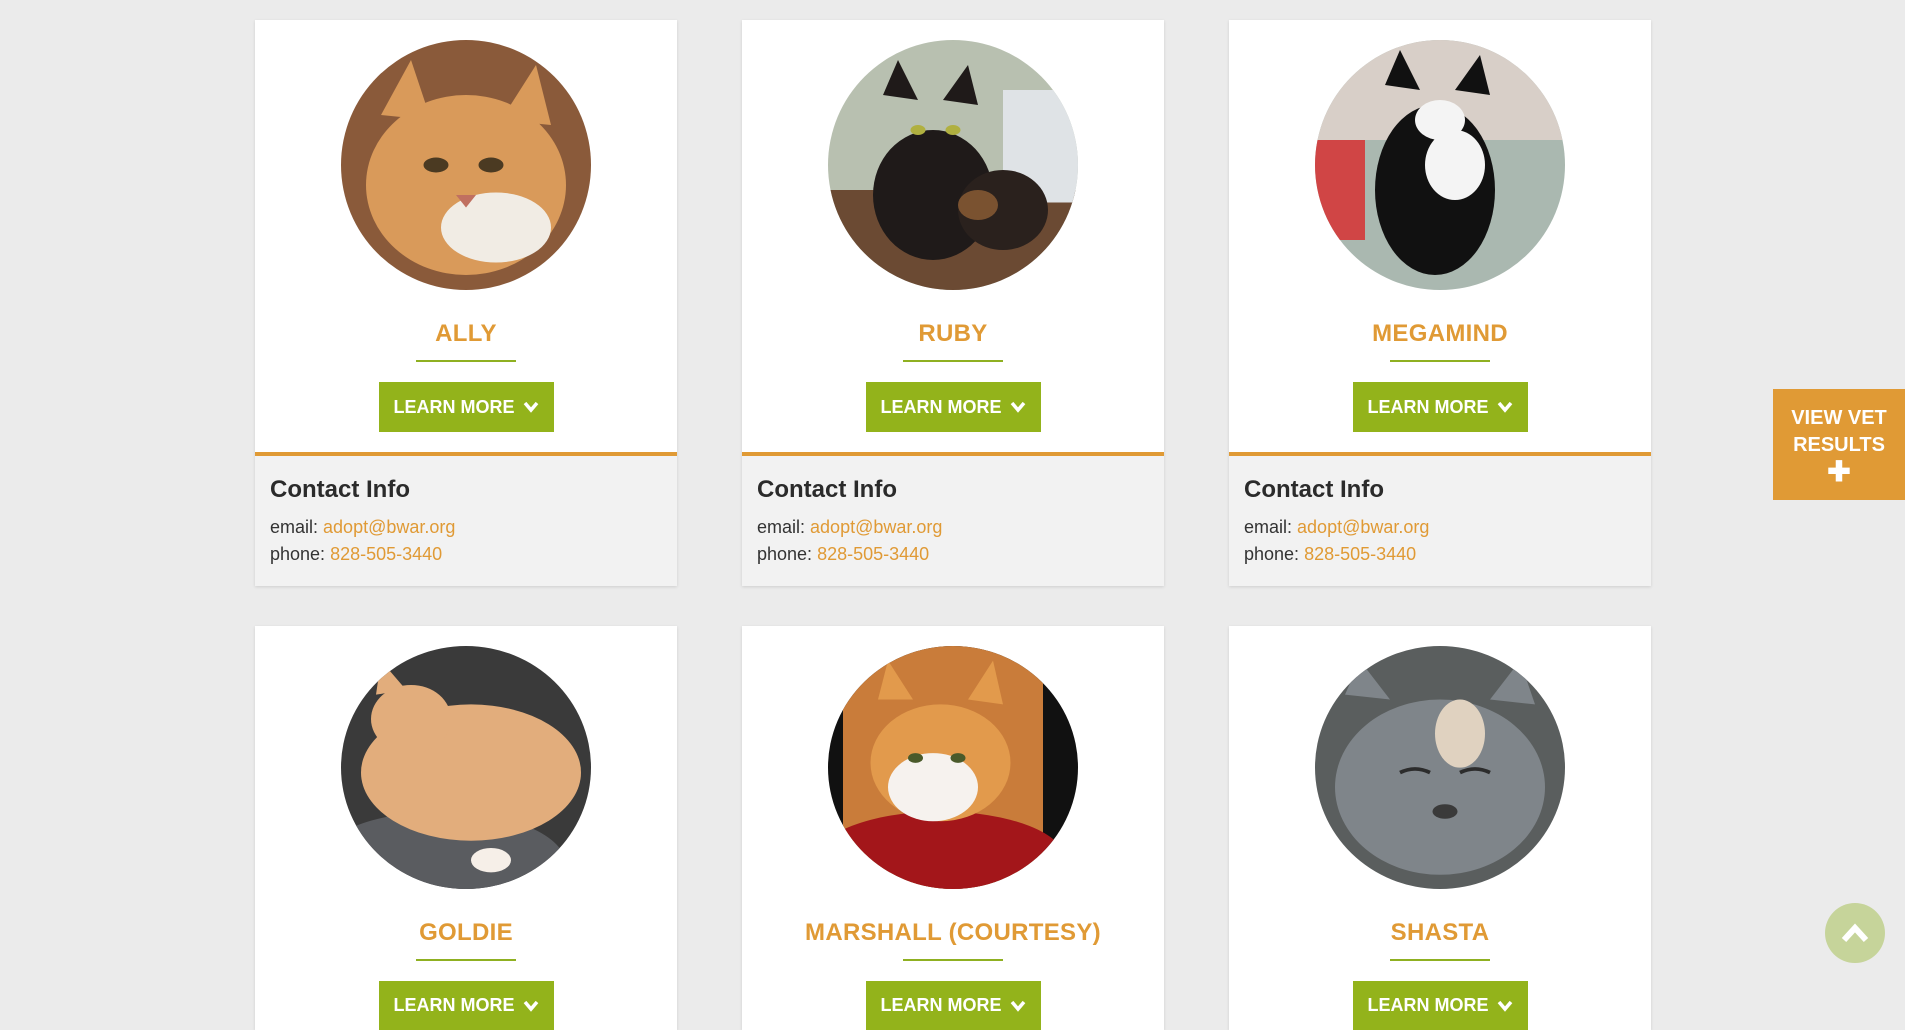 Image resolution: width=1905 pixels, height=1030 pixels. Describe the element at coordinates (953, 933) in the screenshot. I see `pet-name: MARSHALL (COURTESY)` at that location.